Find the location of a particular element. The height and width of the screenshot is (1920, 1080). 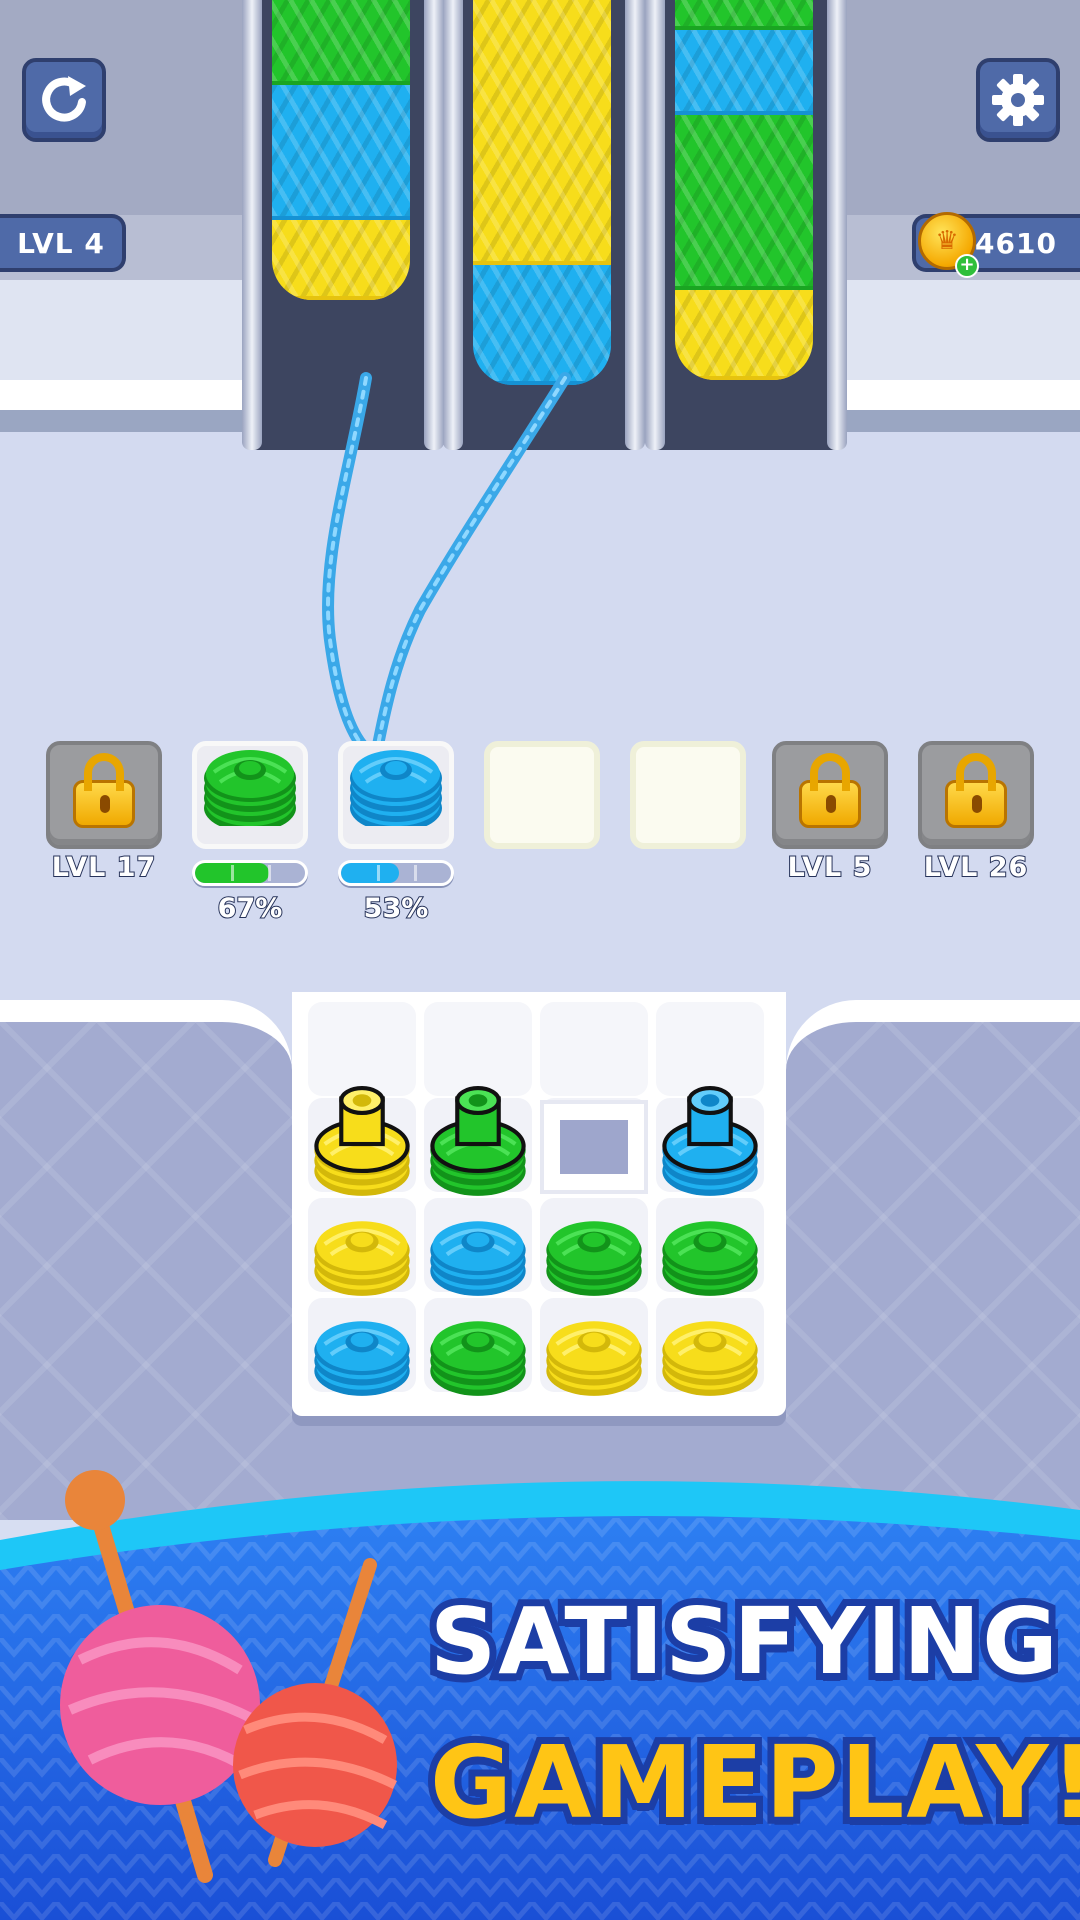

yarn-threads is located at coordinates (446, 561).